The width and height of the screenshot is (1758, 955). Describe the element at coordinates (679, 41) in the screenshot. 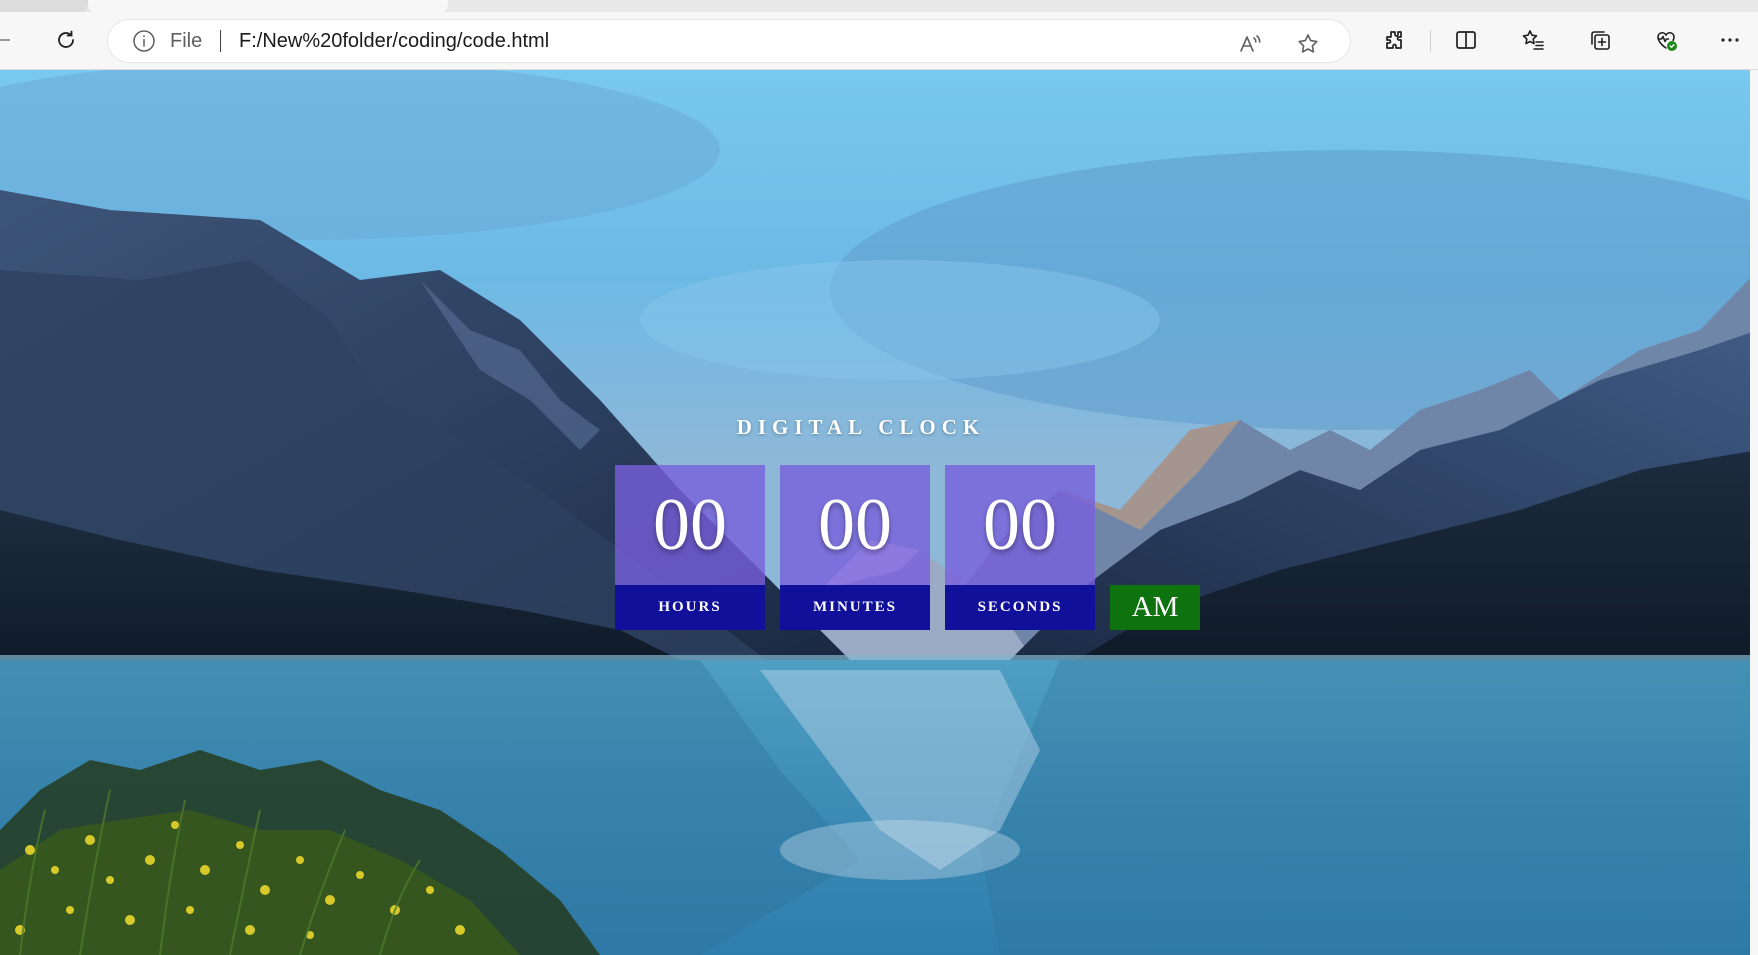

I see `url-field` at that location.